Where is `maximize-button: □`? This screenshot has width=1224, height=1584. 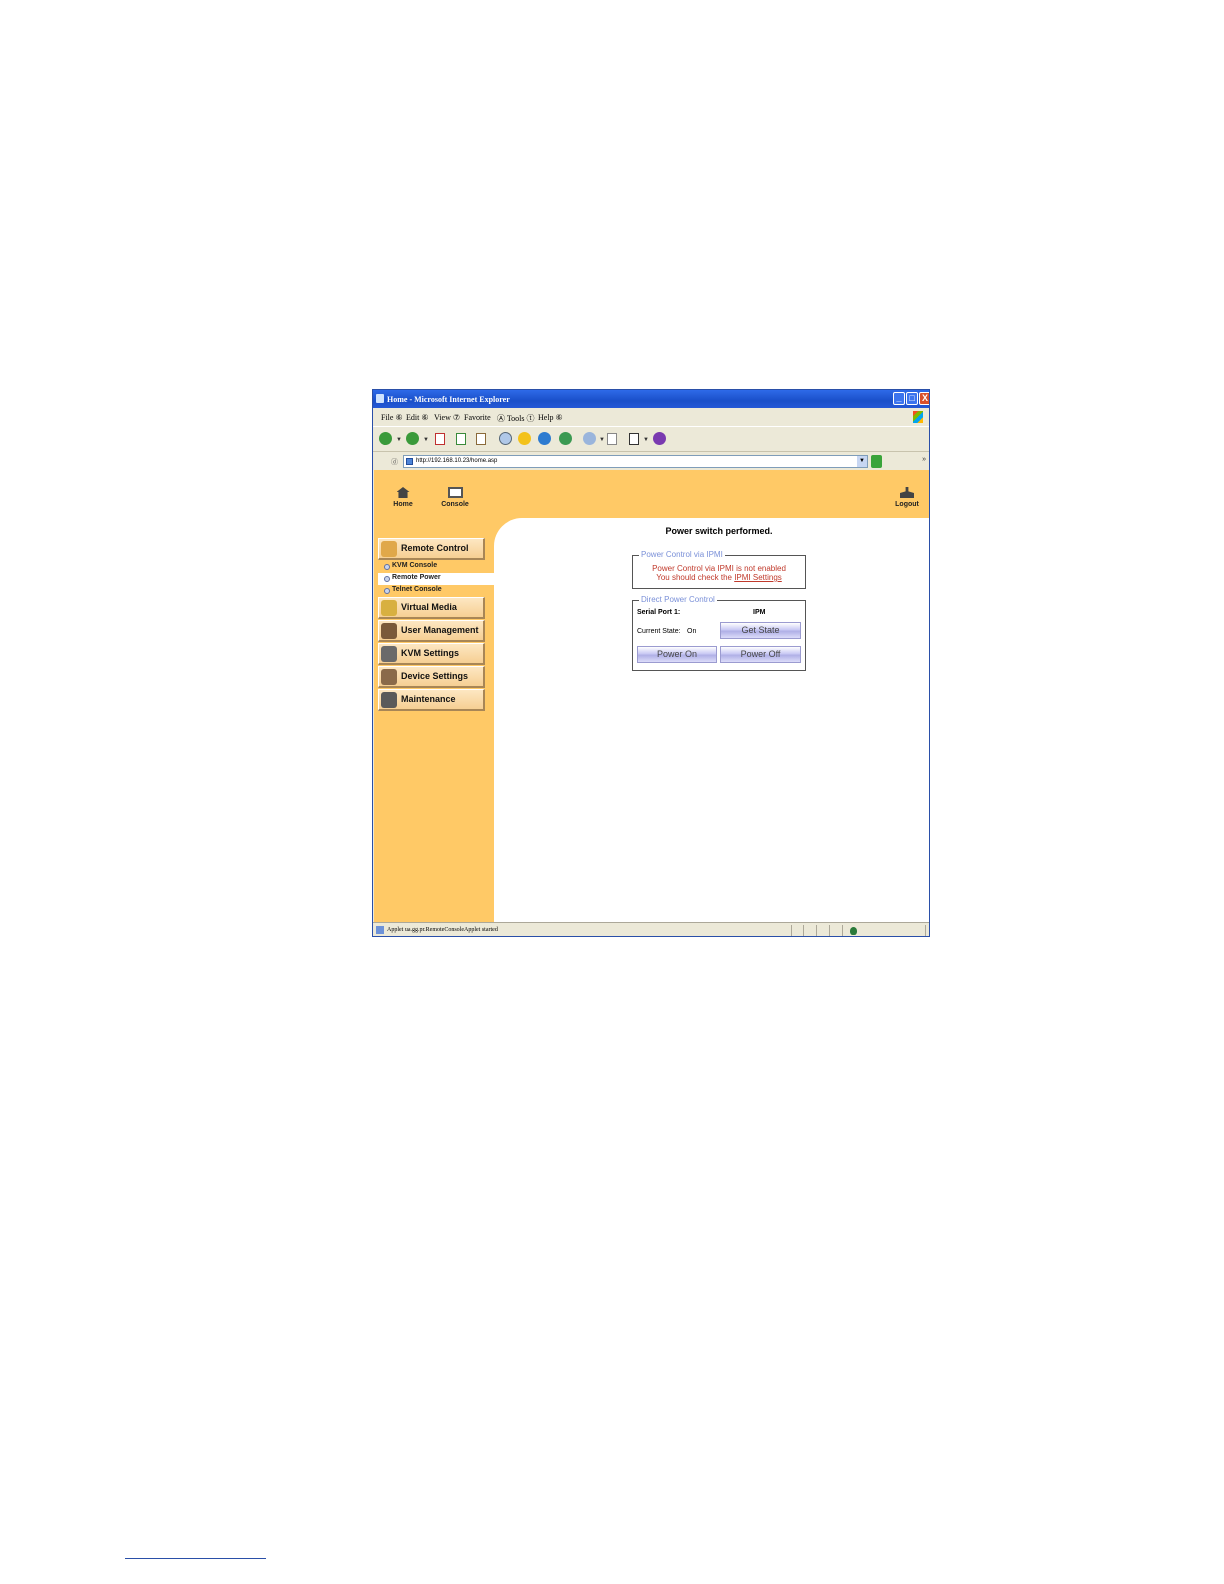
maximize-button: □ is located at coordinates (912, 398).